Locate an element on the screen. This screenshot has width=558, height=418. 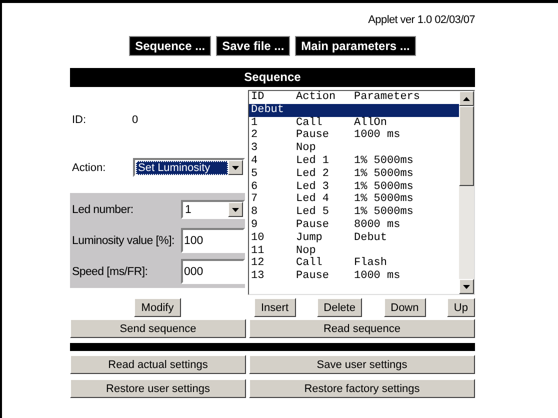
version-label: Applet ver 1.0 02/03/07 is located at coordinates (421, 20).